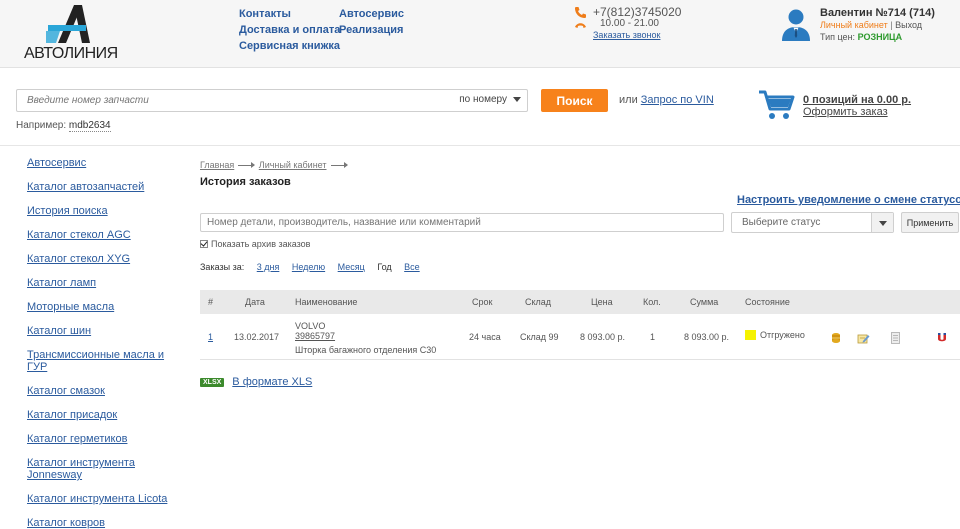  Describe the element at coordinates (782, 335) in the screenshot. I see `order-status-label: Отгружено` at that location.